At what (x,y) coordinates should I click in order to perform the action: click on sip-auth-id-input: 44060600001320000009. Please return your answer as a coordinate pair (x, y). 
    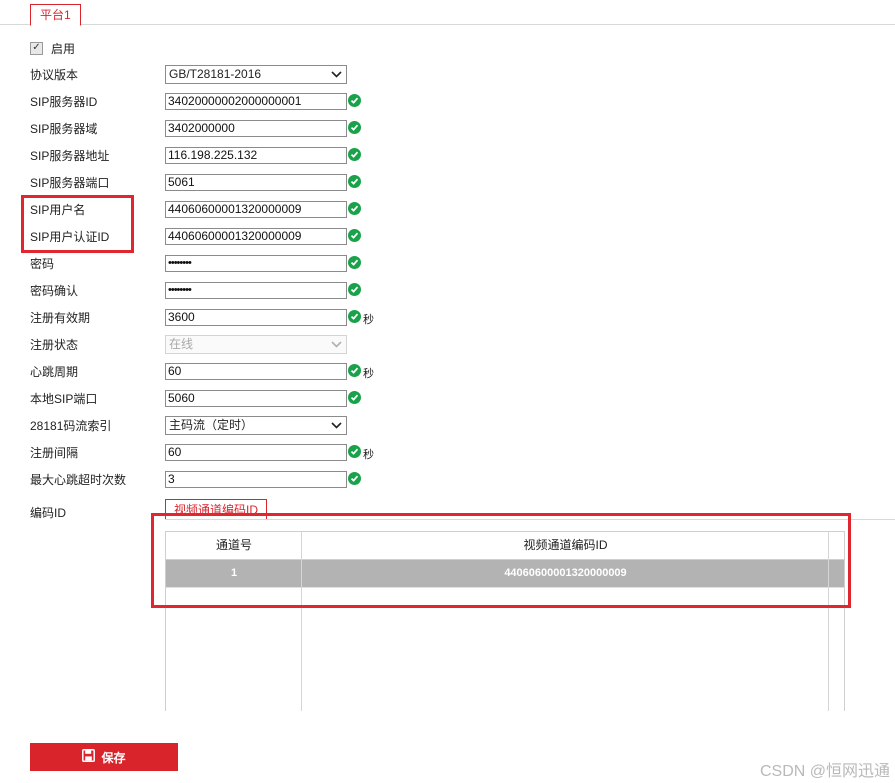
    Looking at the image, I should click on (256, 236).